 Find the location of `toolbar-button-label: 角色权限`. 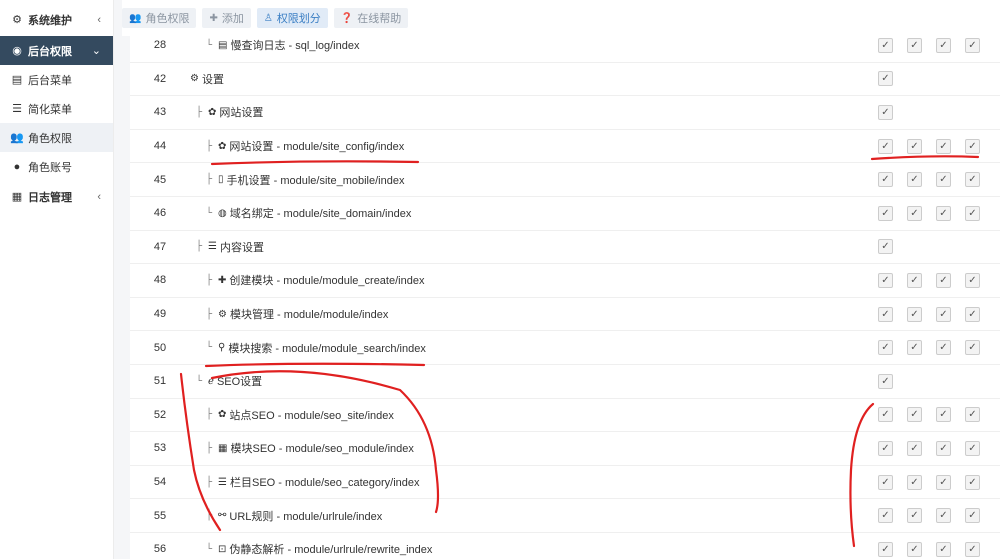

toolbar-button-label: 角色权限 is located at coordinates (167, 19).